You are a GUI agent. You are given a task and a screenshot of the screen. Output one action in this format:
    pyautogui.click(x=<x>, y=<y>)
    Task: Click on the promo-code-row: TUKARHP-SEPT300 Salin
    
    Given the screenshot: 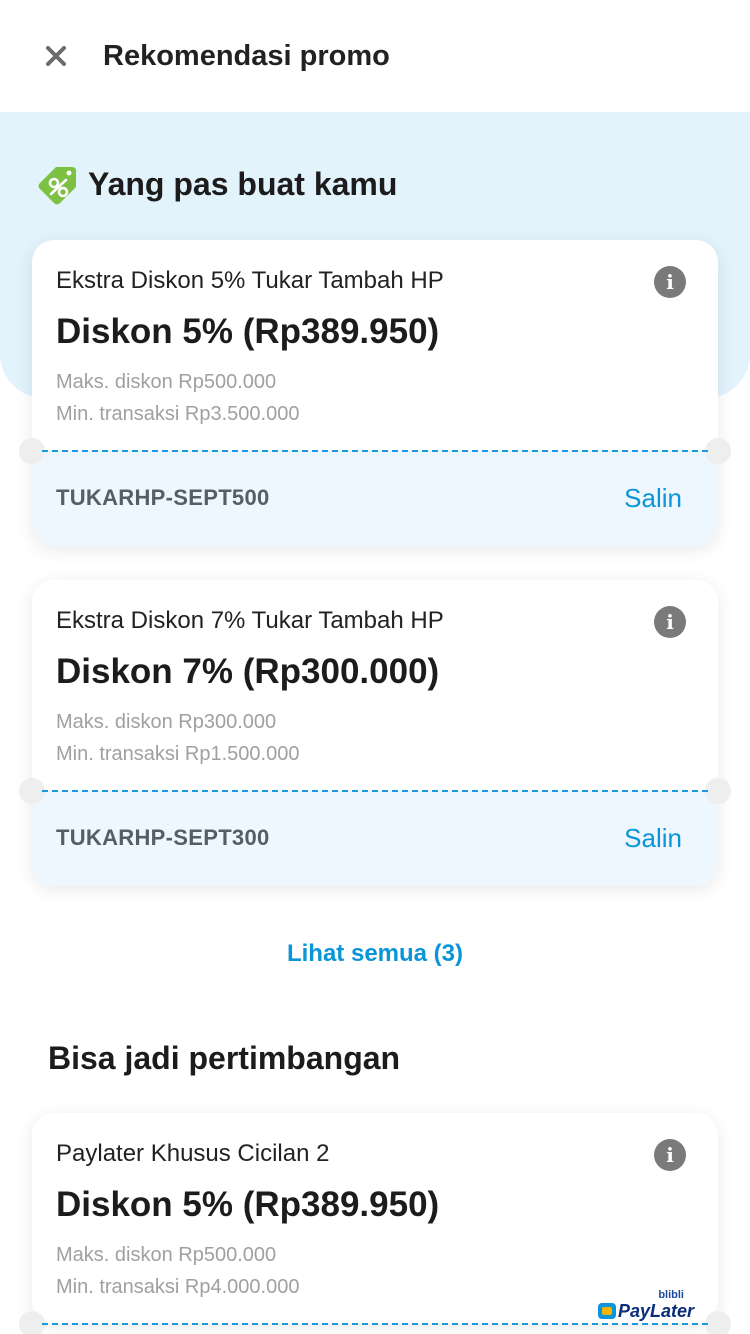 What is the action you would take?
    pyautogui.click(x=375, y=838)
    